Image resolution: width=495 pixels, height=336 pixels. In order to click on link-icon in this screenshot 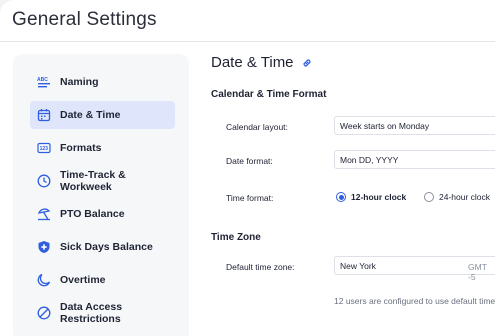, I will do `click(307, 63)`.